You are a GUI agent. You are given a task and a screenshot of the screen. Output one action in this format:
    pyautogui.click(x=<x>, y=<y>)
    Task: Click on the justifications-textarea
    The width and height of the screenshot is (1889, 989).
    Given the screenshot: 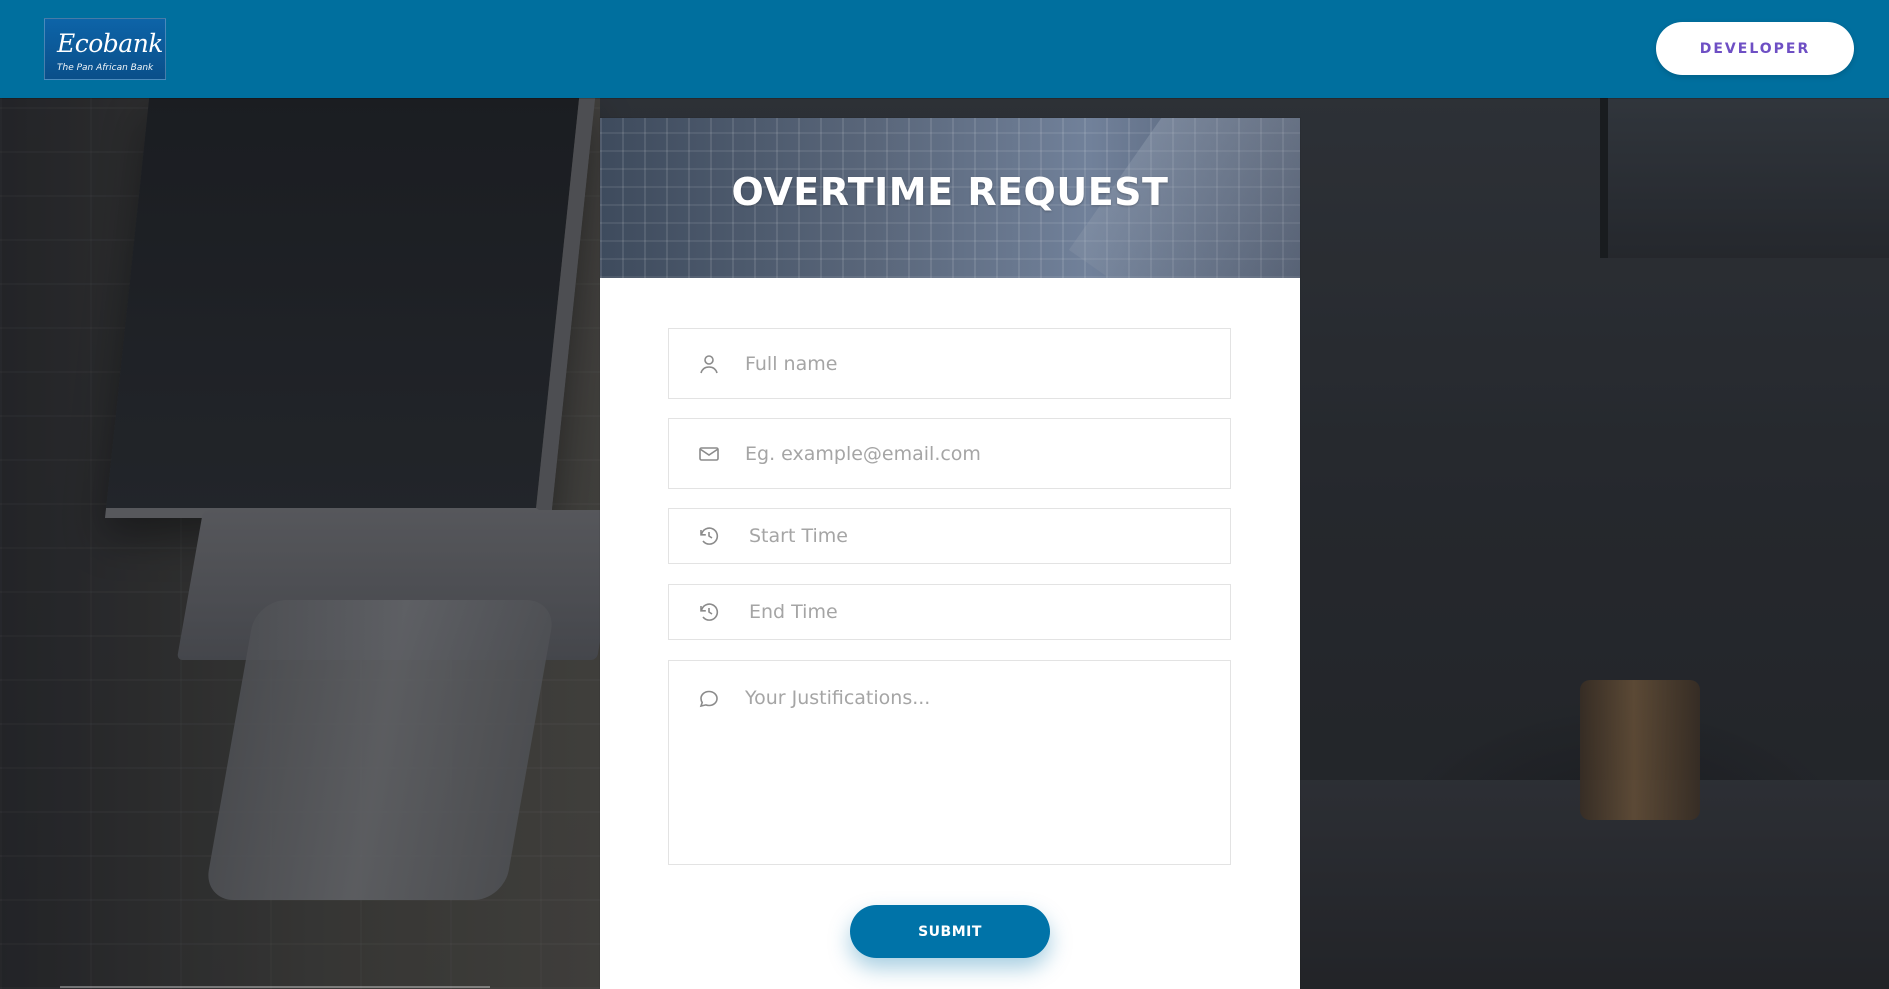 What is the action you would take?
    pyautogui.click(x=977, y=767)
    